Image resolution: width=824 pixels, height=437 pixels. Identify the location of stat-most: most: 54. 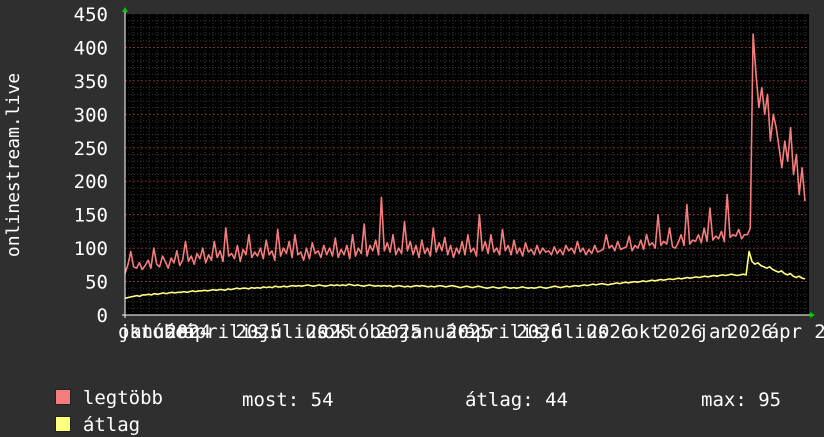
(288, 400).